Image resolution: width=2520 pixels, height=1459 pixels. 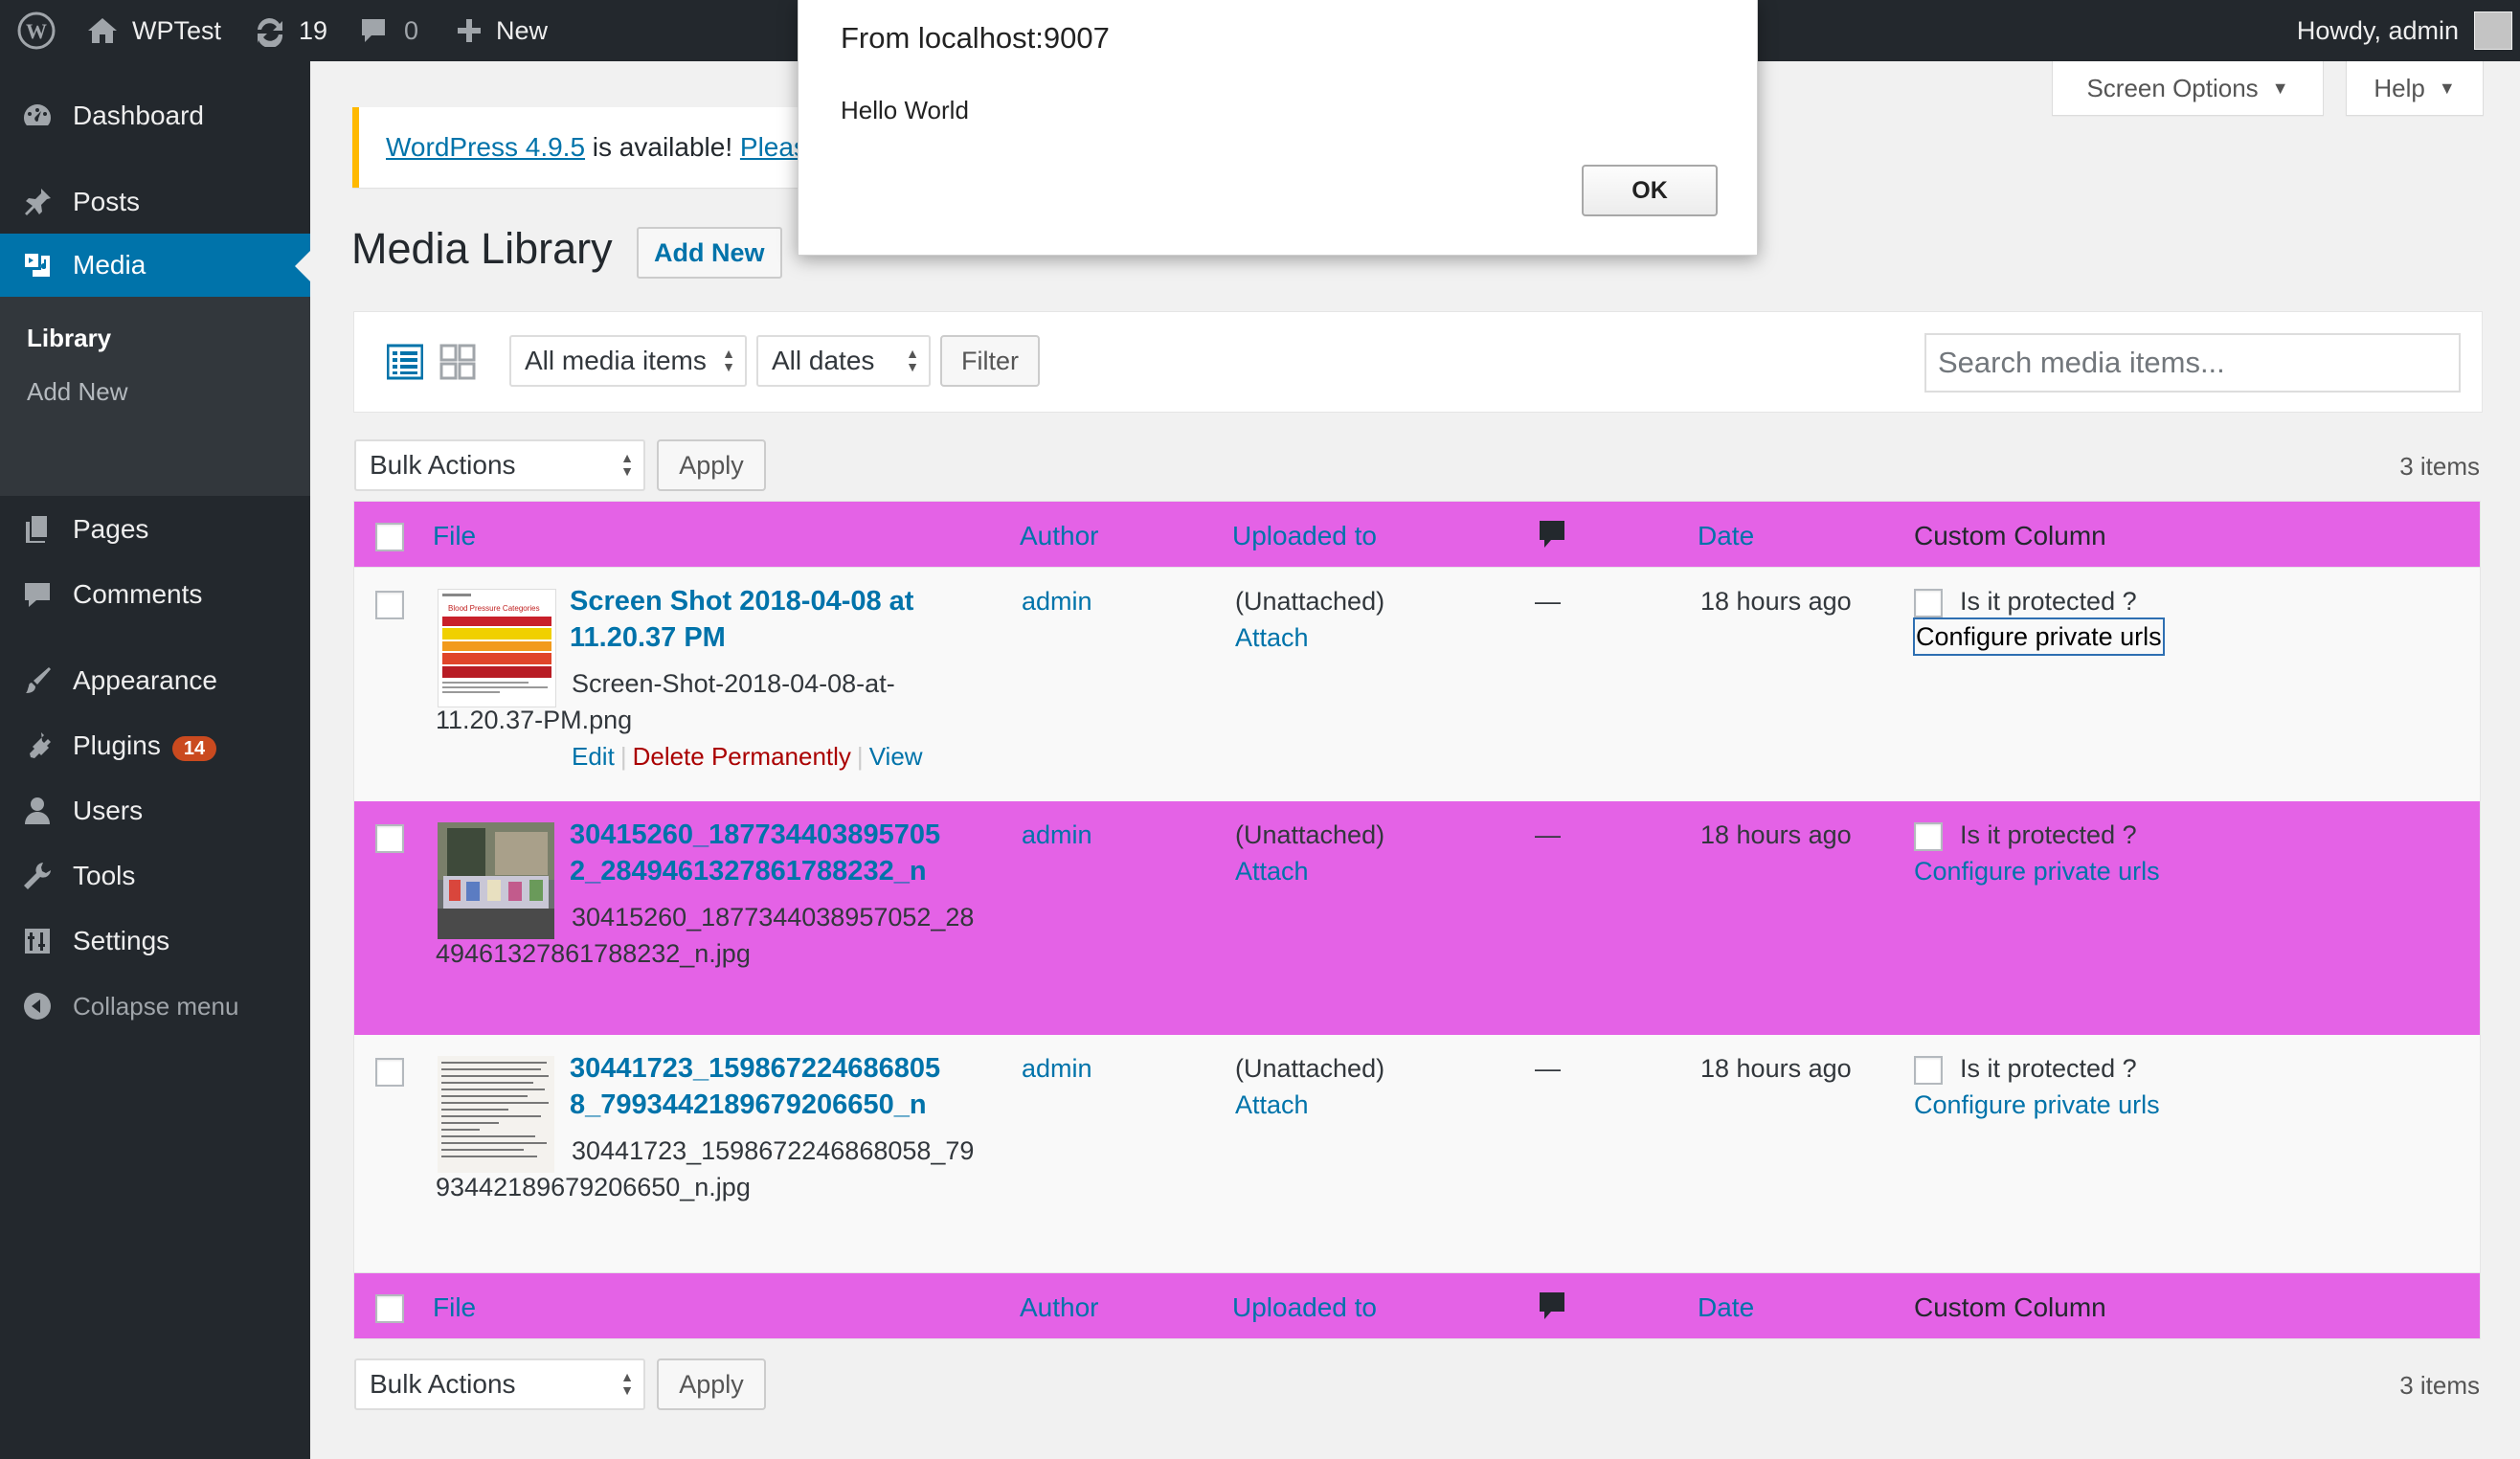 I want to click on updates-count: 19, so click(x=313, y=30).